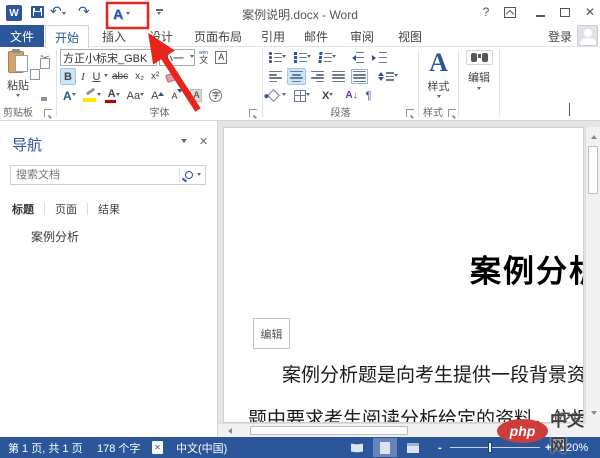 This screenshot has height=458, width=600. I want to click on character-border-icon: A, so click(221, 57).